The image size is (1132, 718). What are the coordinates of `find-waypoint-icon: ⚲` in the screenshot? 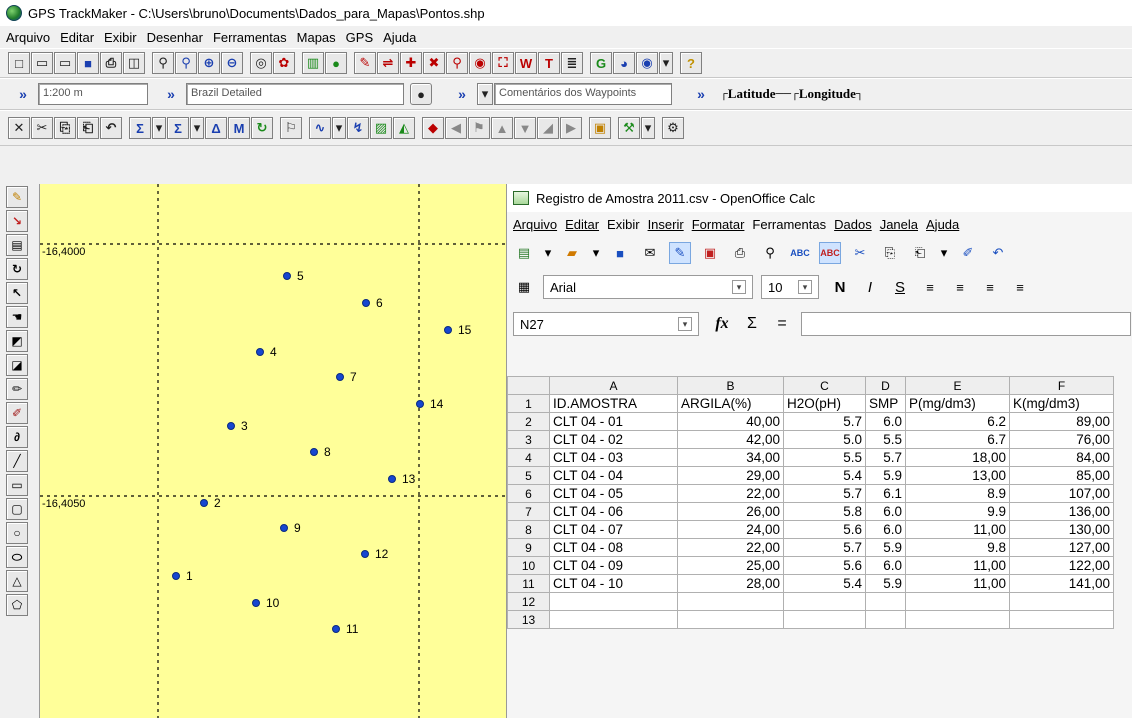 It's located at (163, 63).